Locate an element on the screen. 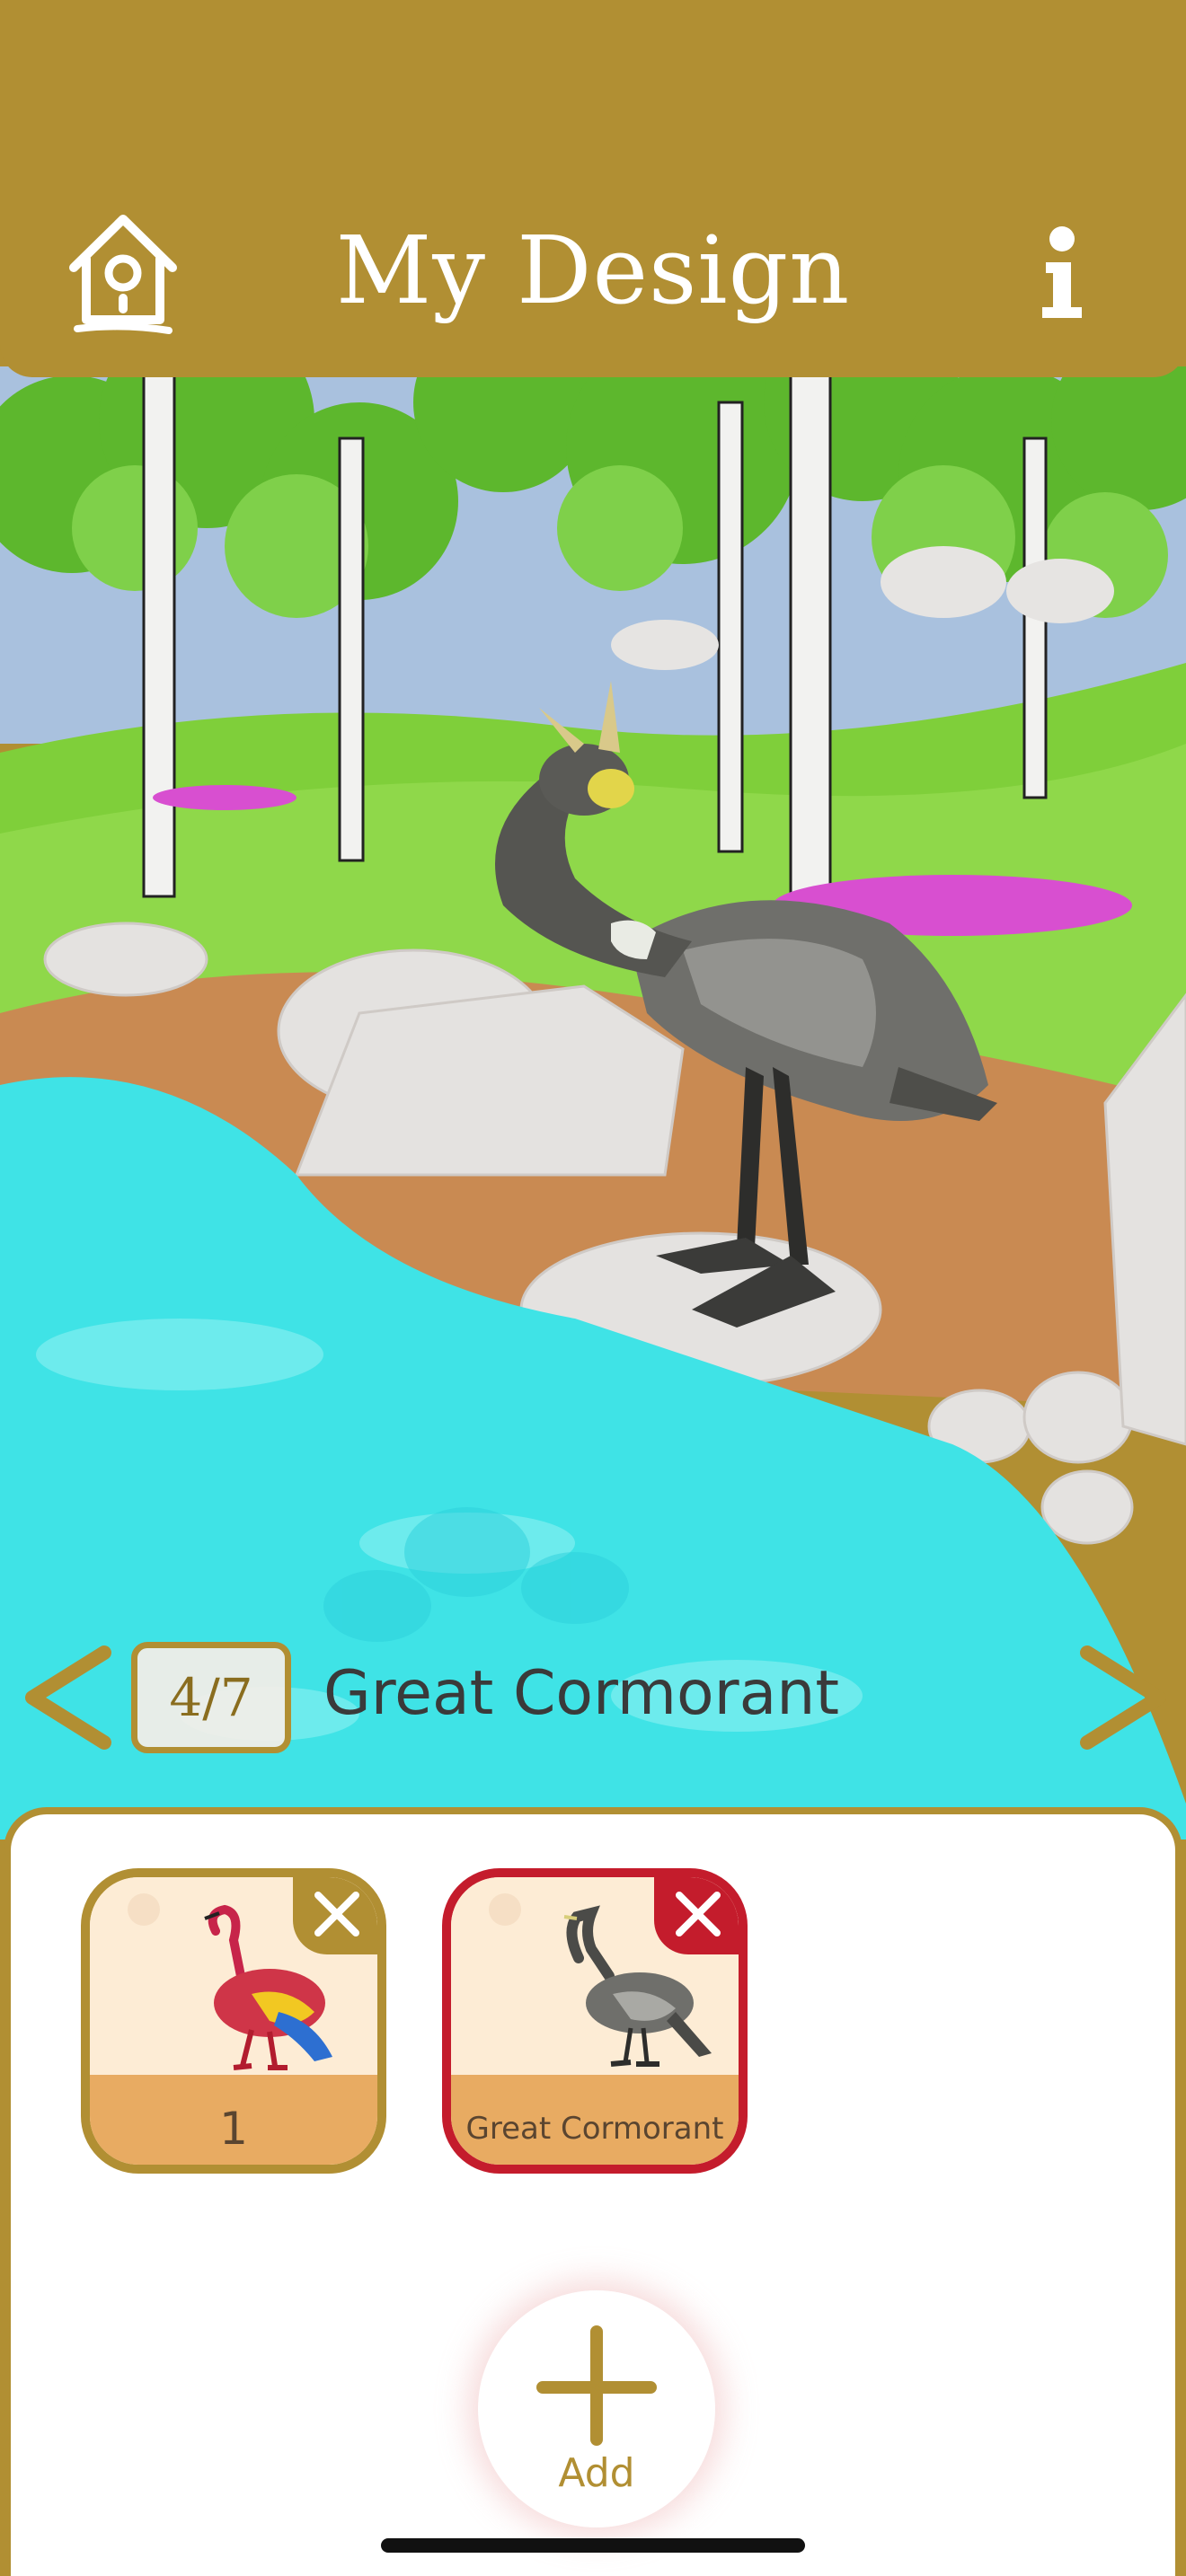 This screenshot has height=2576, width=1186. home-indicator is located at coordinates (593, 2545).